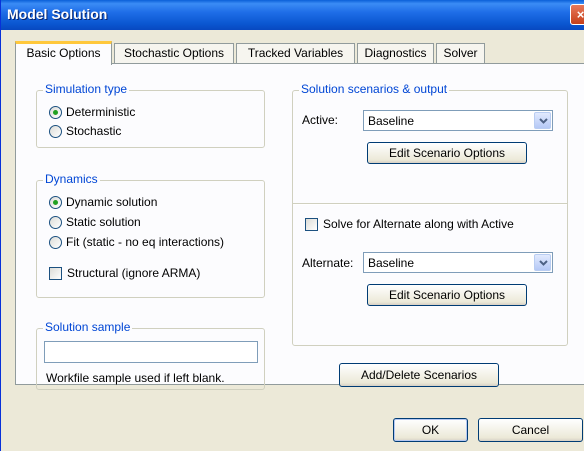 This screenshot has height=451, width=584. What do you see at coordinates (418, 224) in the screenshot?
I see `solve-alternate-label: Solve for Alternate along with Active` at bounding box center [418, 224].